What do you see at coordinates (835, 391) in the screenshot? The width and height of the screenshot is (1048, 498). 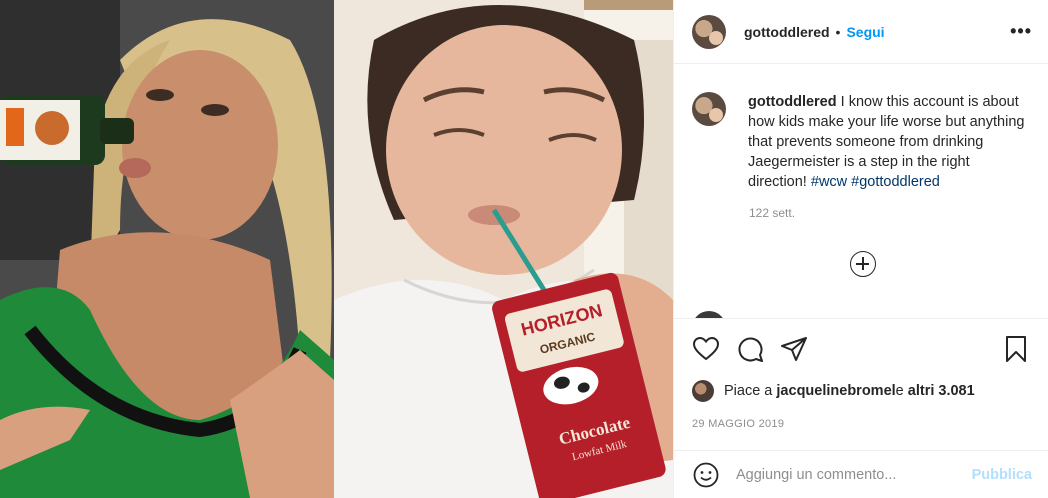 I see `liker-username: jacquelinebromel` at bounding box center [835, 391].